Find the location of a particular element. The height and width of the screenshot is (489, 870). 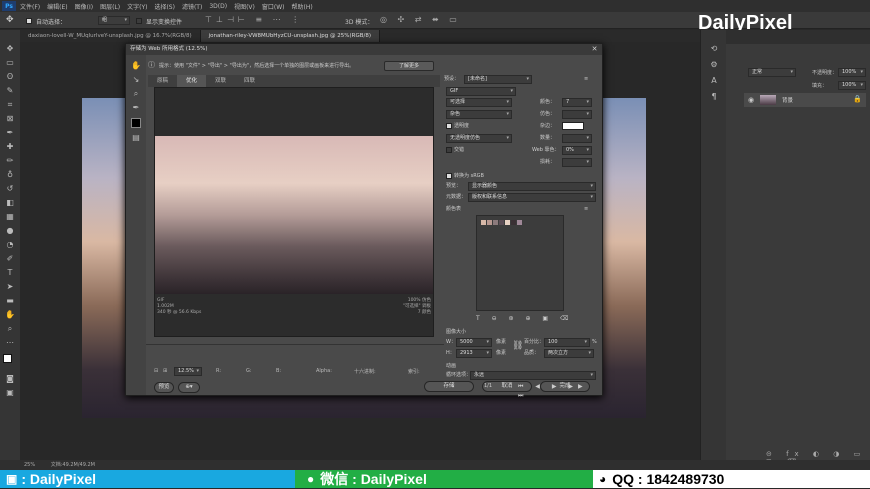

websnap-field: 0% is located at coordinates (577, 150).